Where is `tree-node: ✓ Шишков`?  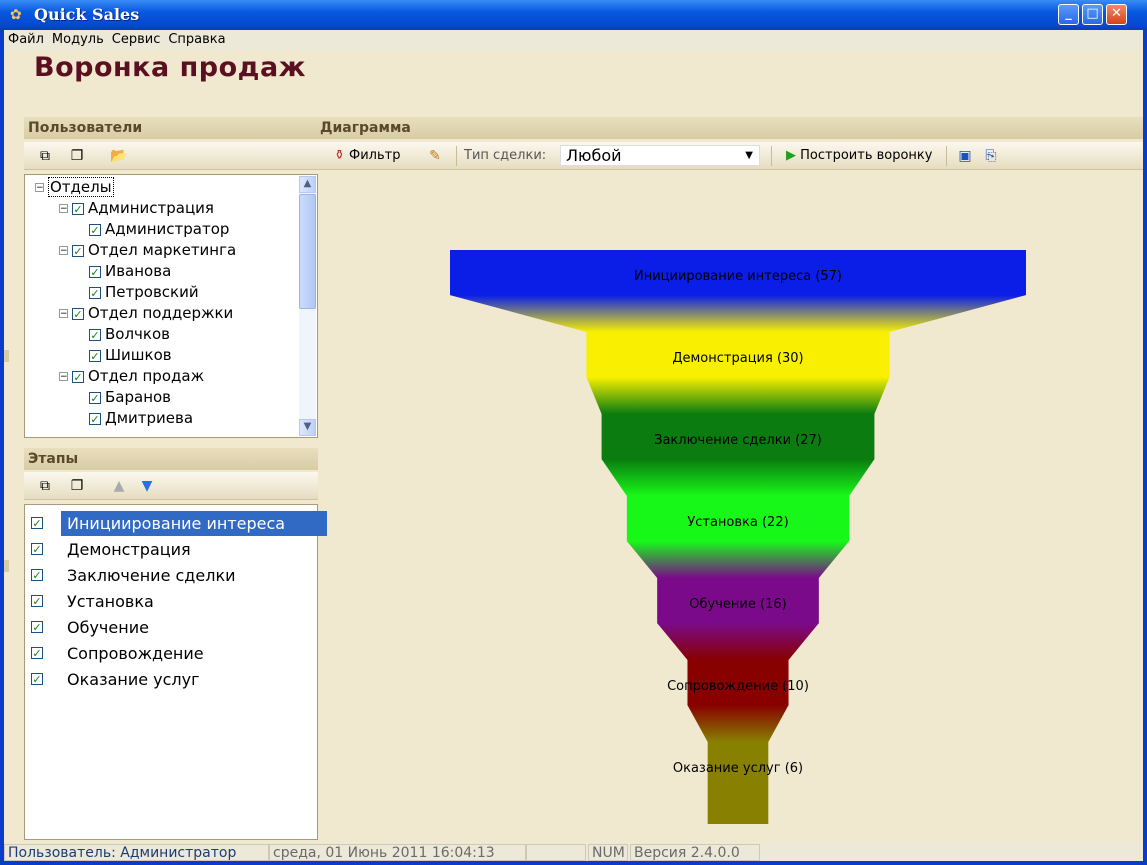 tree-node: ✓ Шишков is located at coordinates (127, 355).